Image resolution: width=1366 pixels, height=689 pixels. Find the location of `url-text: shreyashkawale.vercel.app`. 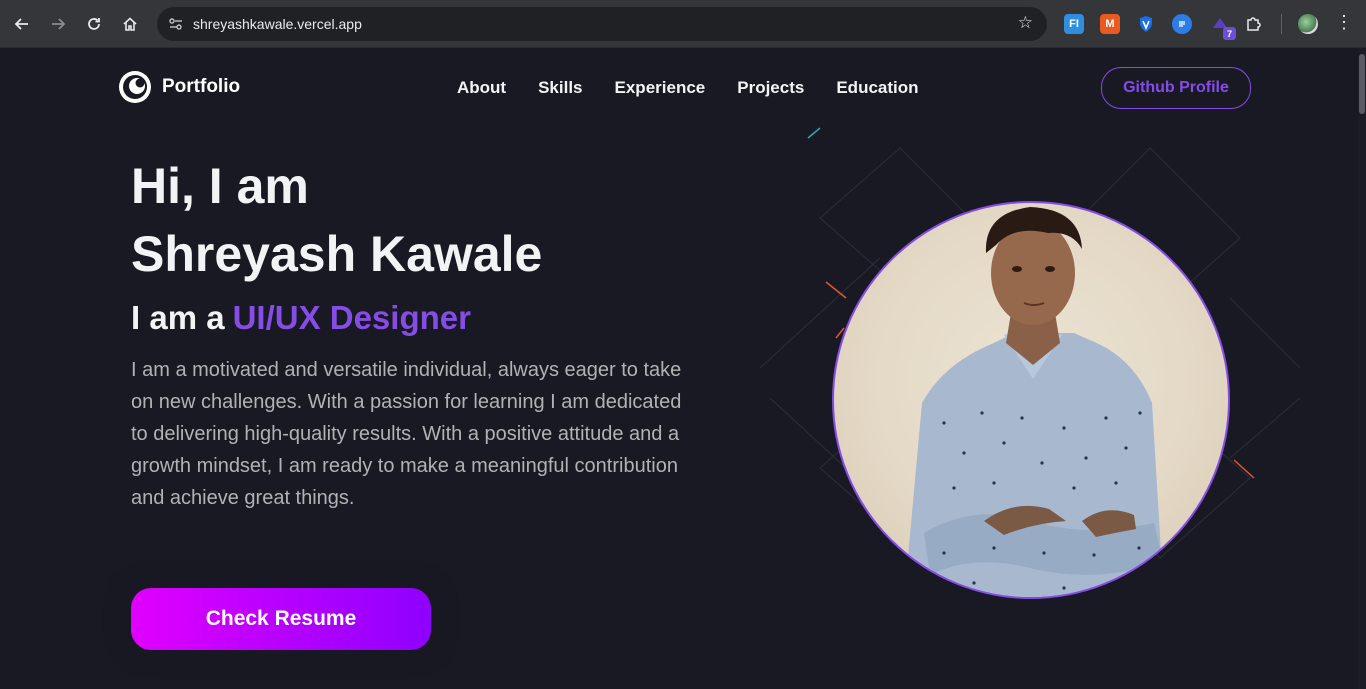

url-text: shreyashkawale.vercel.app is located at coordinates (277, 24).